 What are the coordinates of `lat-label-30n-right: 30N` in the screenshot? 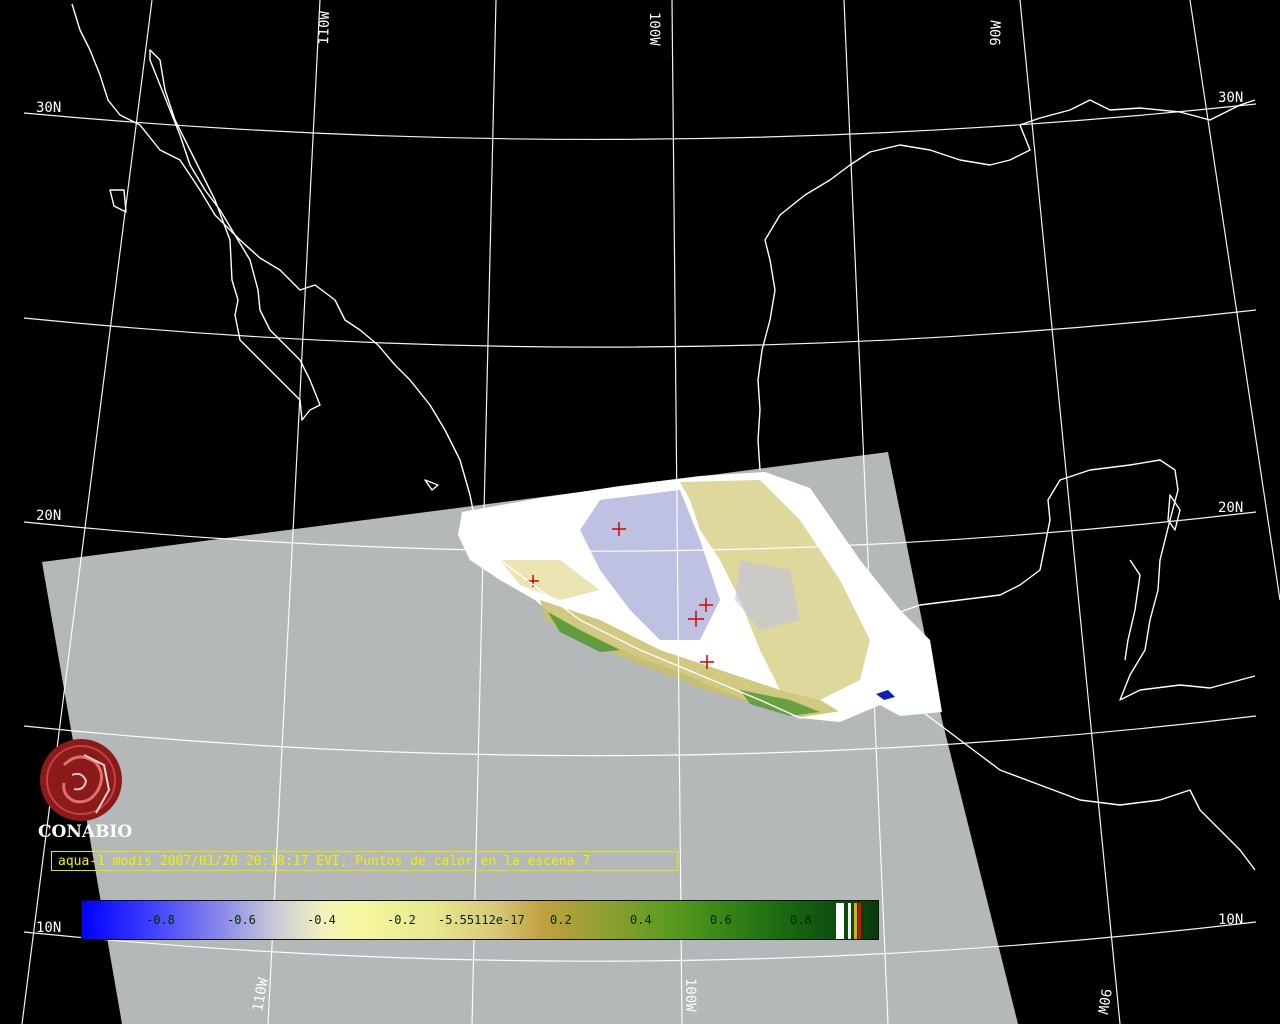 It's located at (1230, 98).